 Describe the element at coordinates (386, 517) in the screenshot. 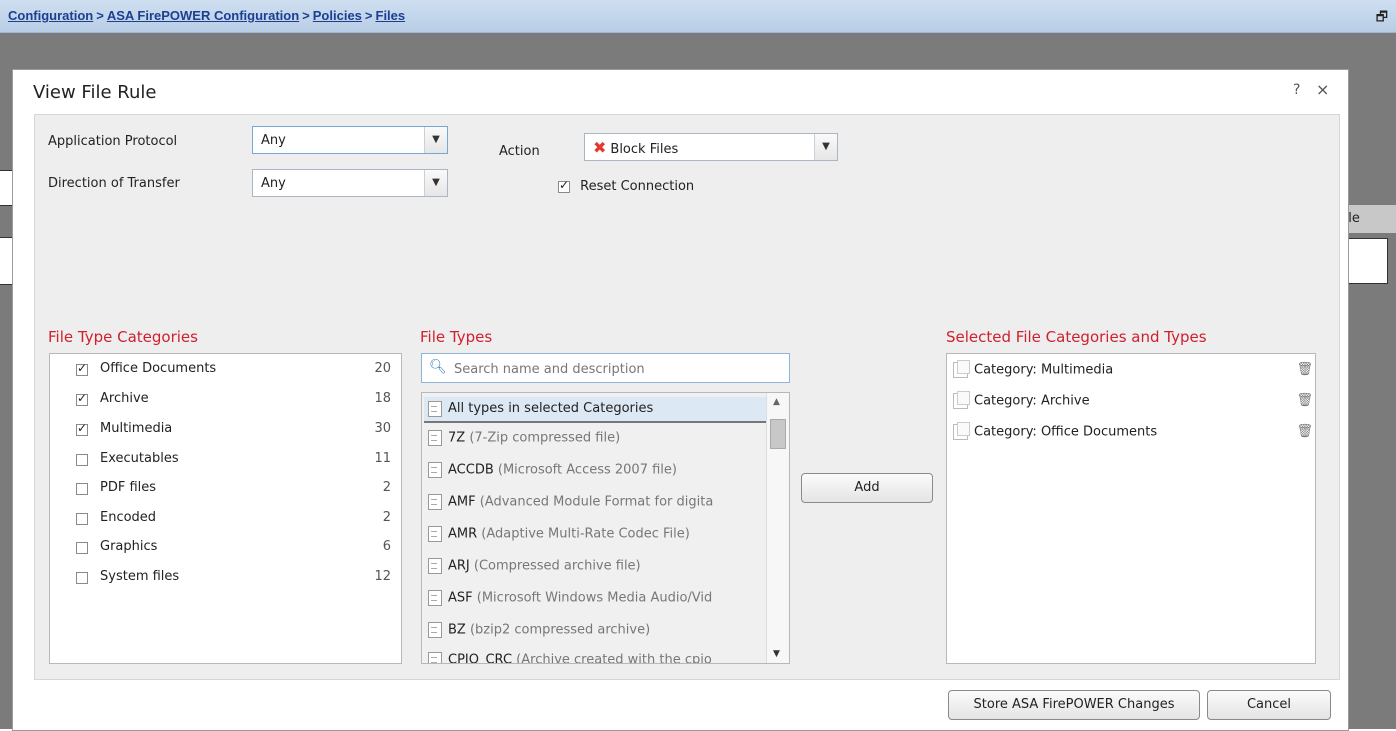

I see `category-count: 2` at that location.